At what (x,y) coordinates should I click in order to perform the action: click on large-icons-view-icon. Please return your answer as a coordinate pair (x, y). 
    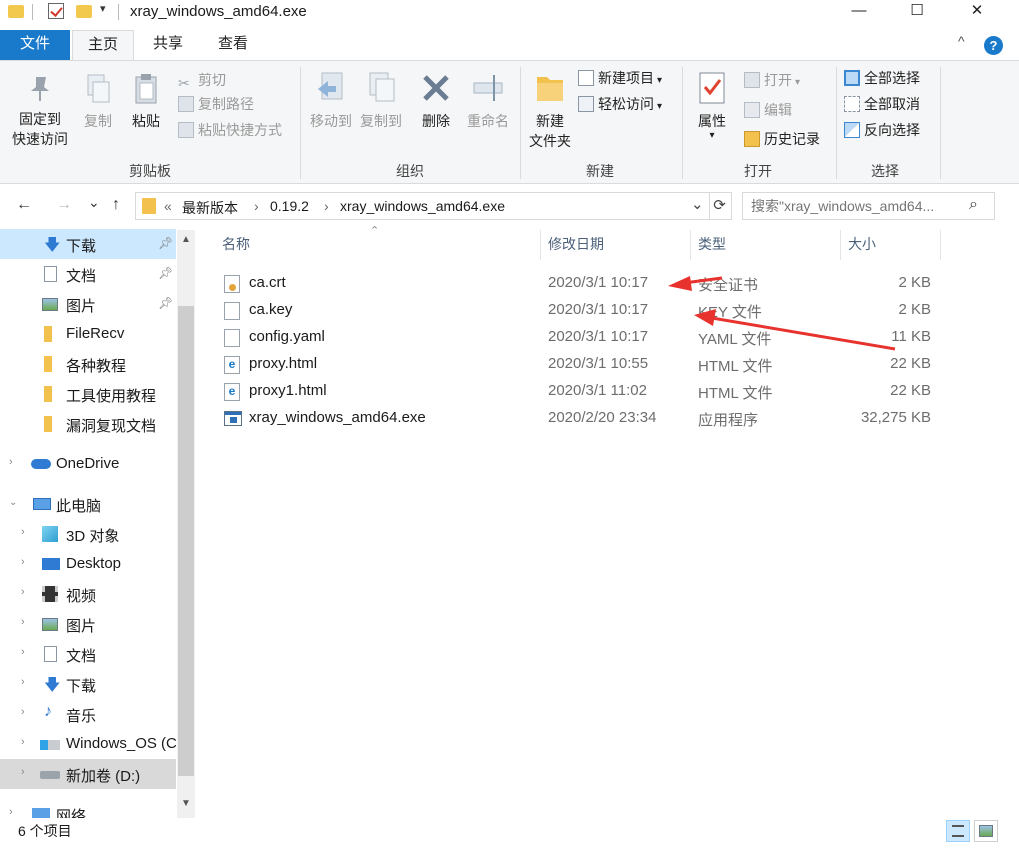
    Looking at the image, I should click on (986, 831).